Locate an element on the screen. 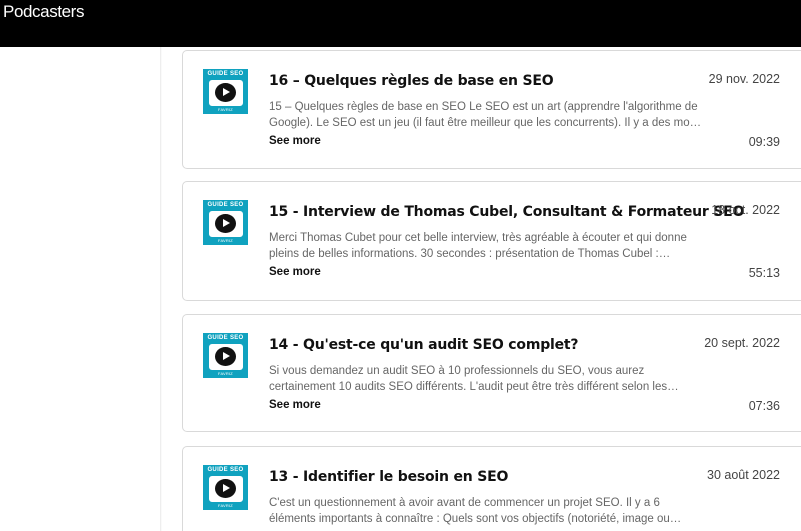 This screenshot has width=801, height=531. episode-title: 13 - Identifier le besoin en SEO is located at coordinates (489, 477).